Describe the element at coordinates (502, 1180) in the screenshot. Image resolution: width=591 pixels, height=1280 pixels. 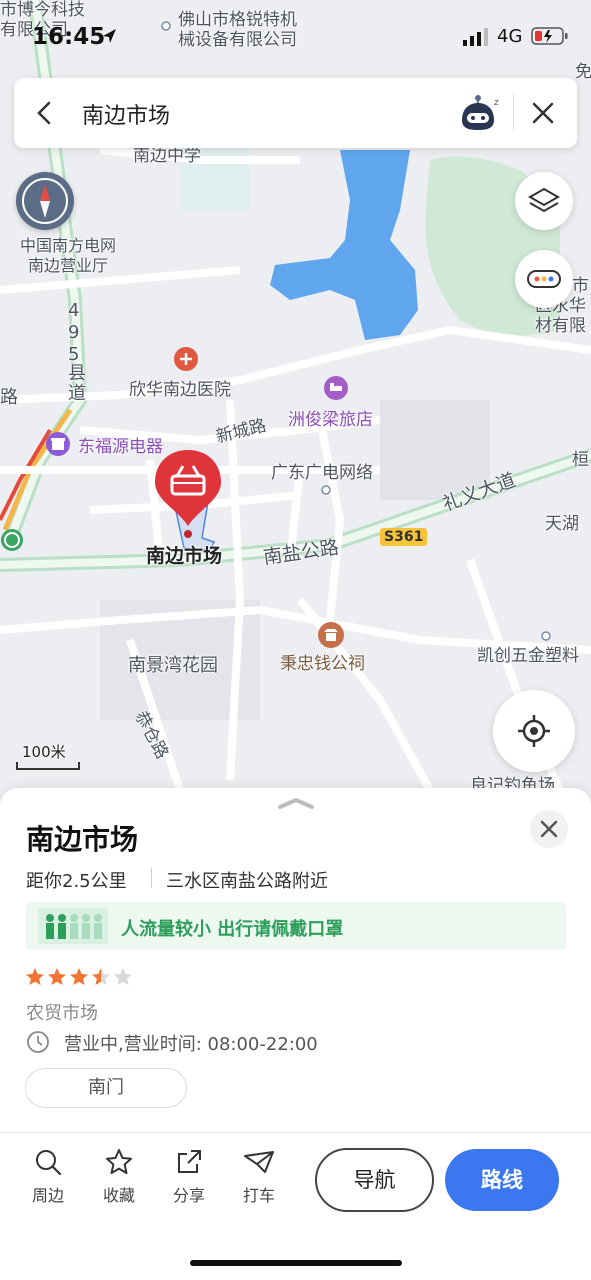
I see `route-button: 路线` at that location.